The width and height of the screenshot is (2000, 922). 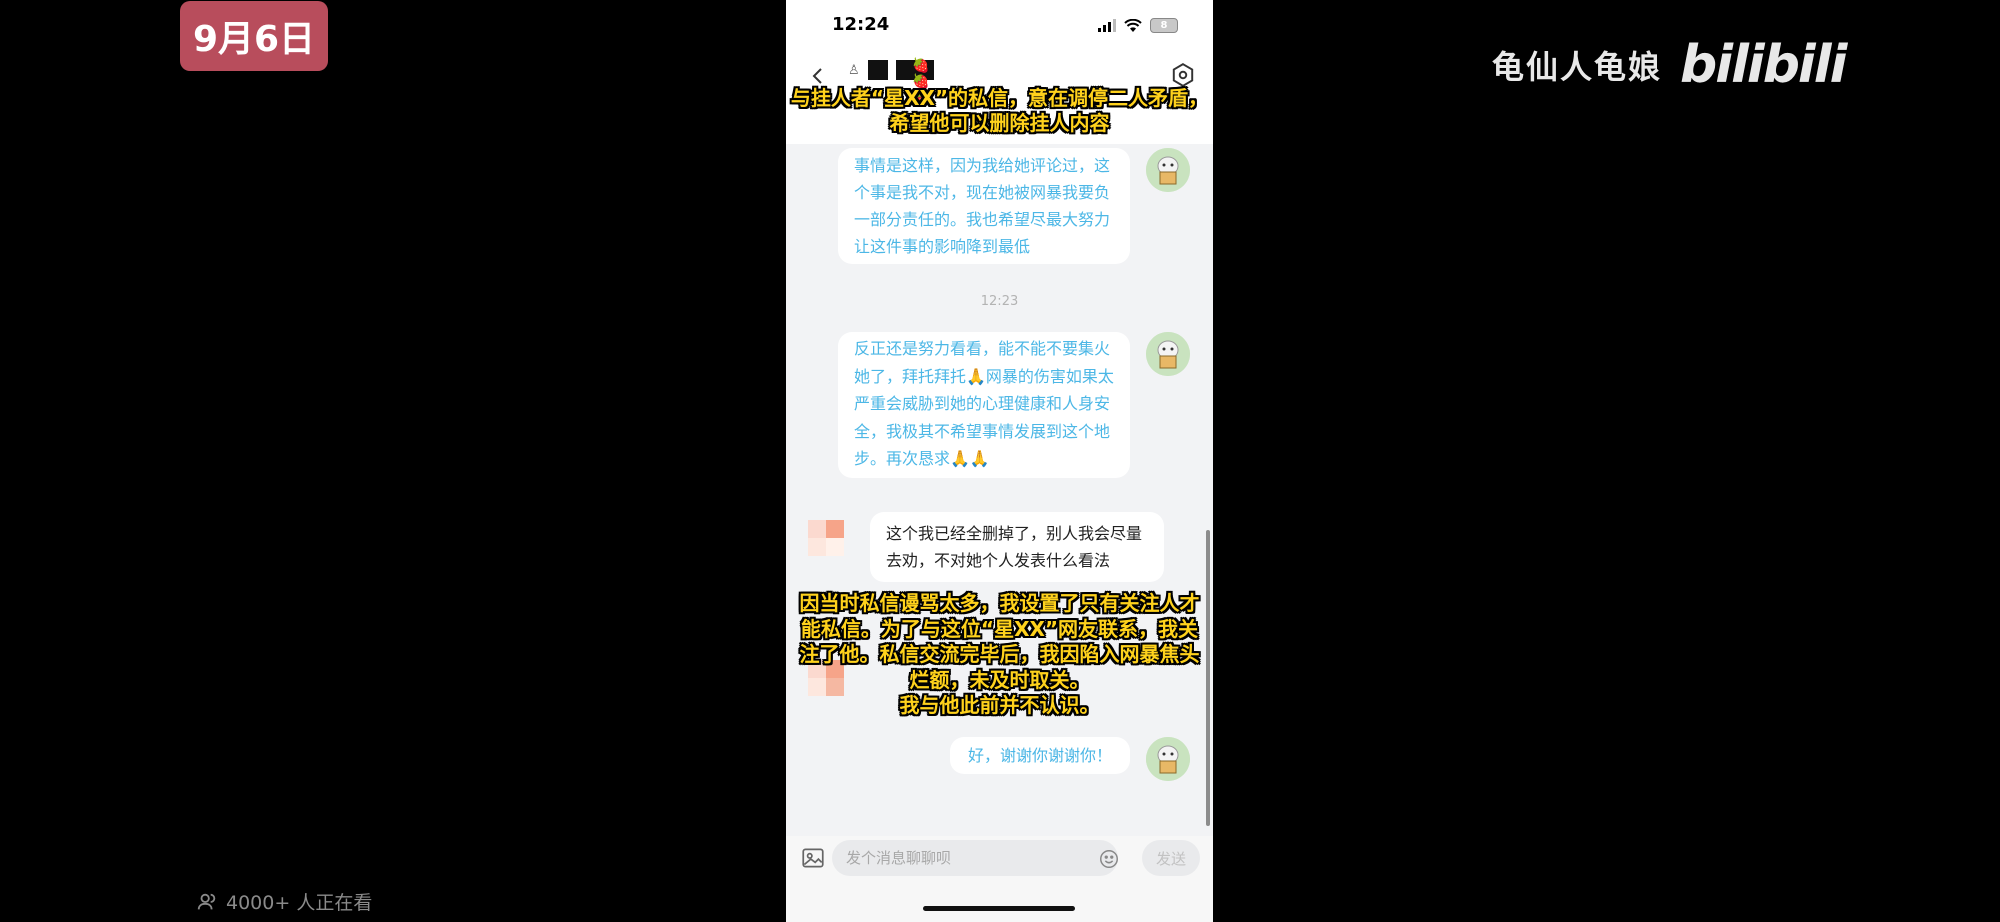 What do you see at coordinates (299, 903) in the screenshot?
I see `viewer-count-text: 4000+ 人正在看` at bounding box center [299, 903].